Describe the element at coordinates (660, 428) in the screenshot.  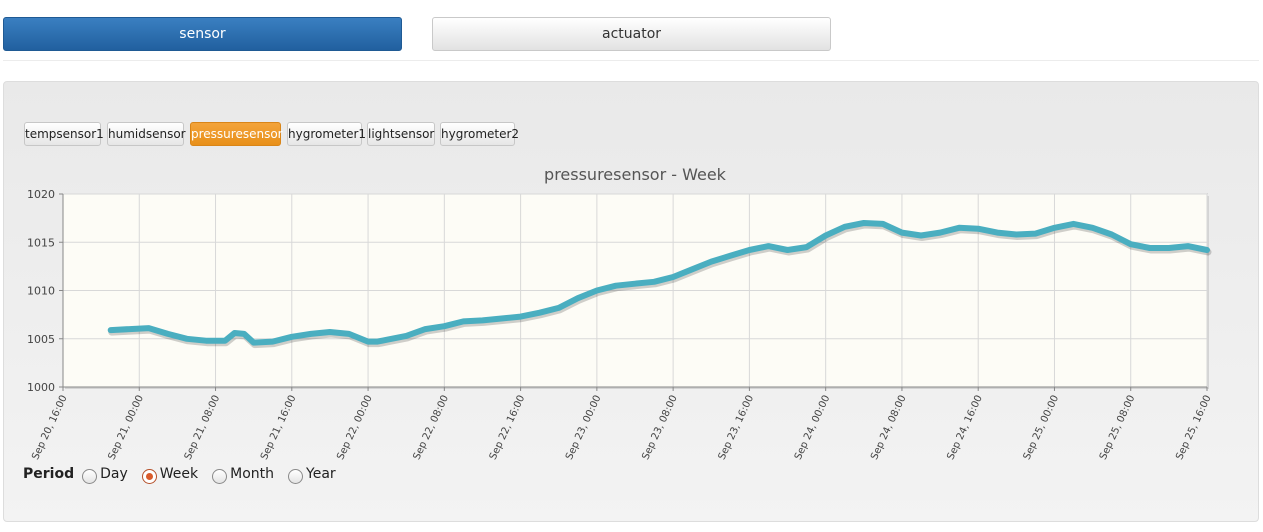
I see `x-tick-label: Sep 23, 08:00` at that location.